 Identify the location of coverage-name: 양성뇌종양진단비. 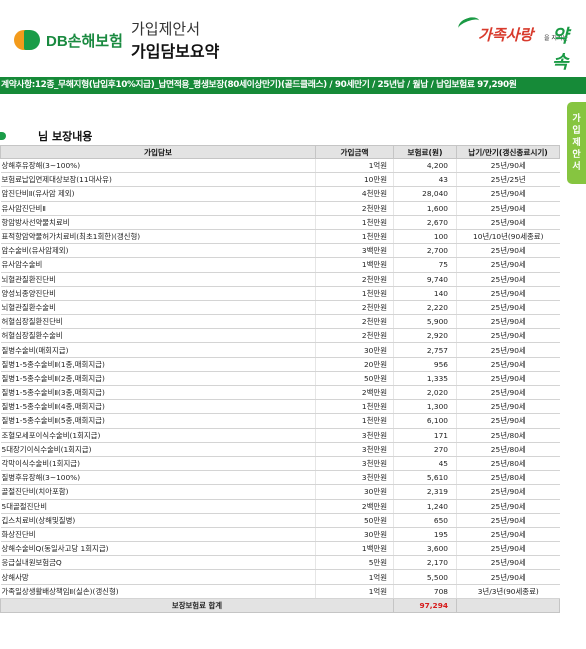
(158, 293).